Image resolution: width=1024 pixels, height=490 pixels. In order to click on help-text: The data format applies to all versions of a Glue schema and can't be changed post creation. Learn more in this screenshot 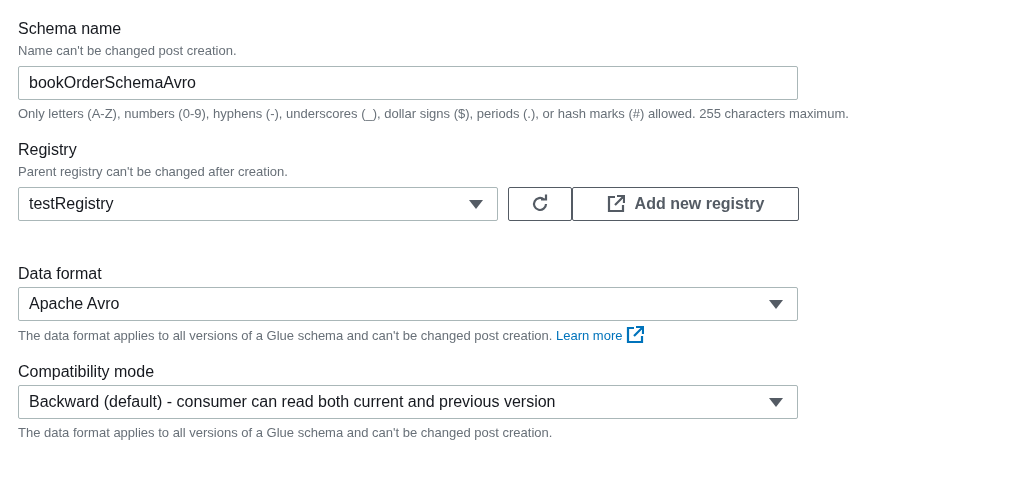, I will do `click(331, 335)`.